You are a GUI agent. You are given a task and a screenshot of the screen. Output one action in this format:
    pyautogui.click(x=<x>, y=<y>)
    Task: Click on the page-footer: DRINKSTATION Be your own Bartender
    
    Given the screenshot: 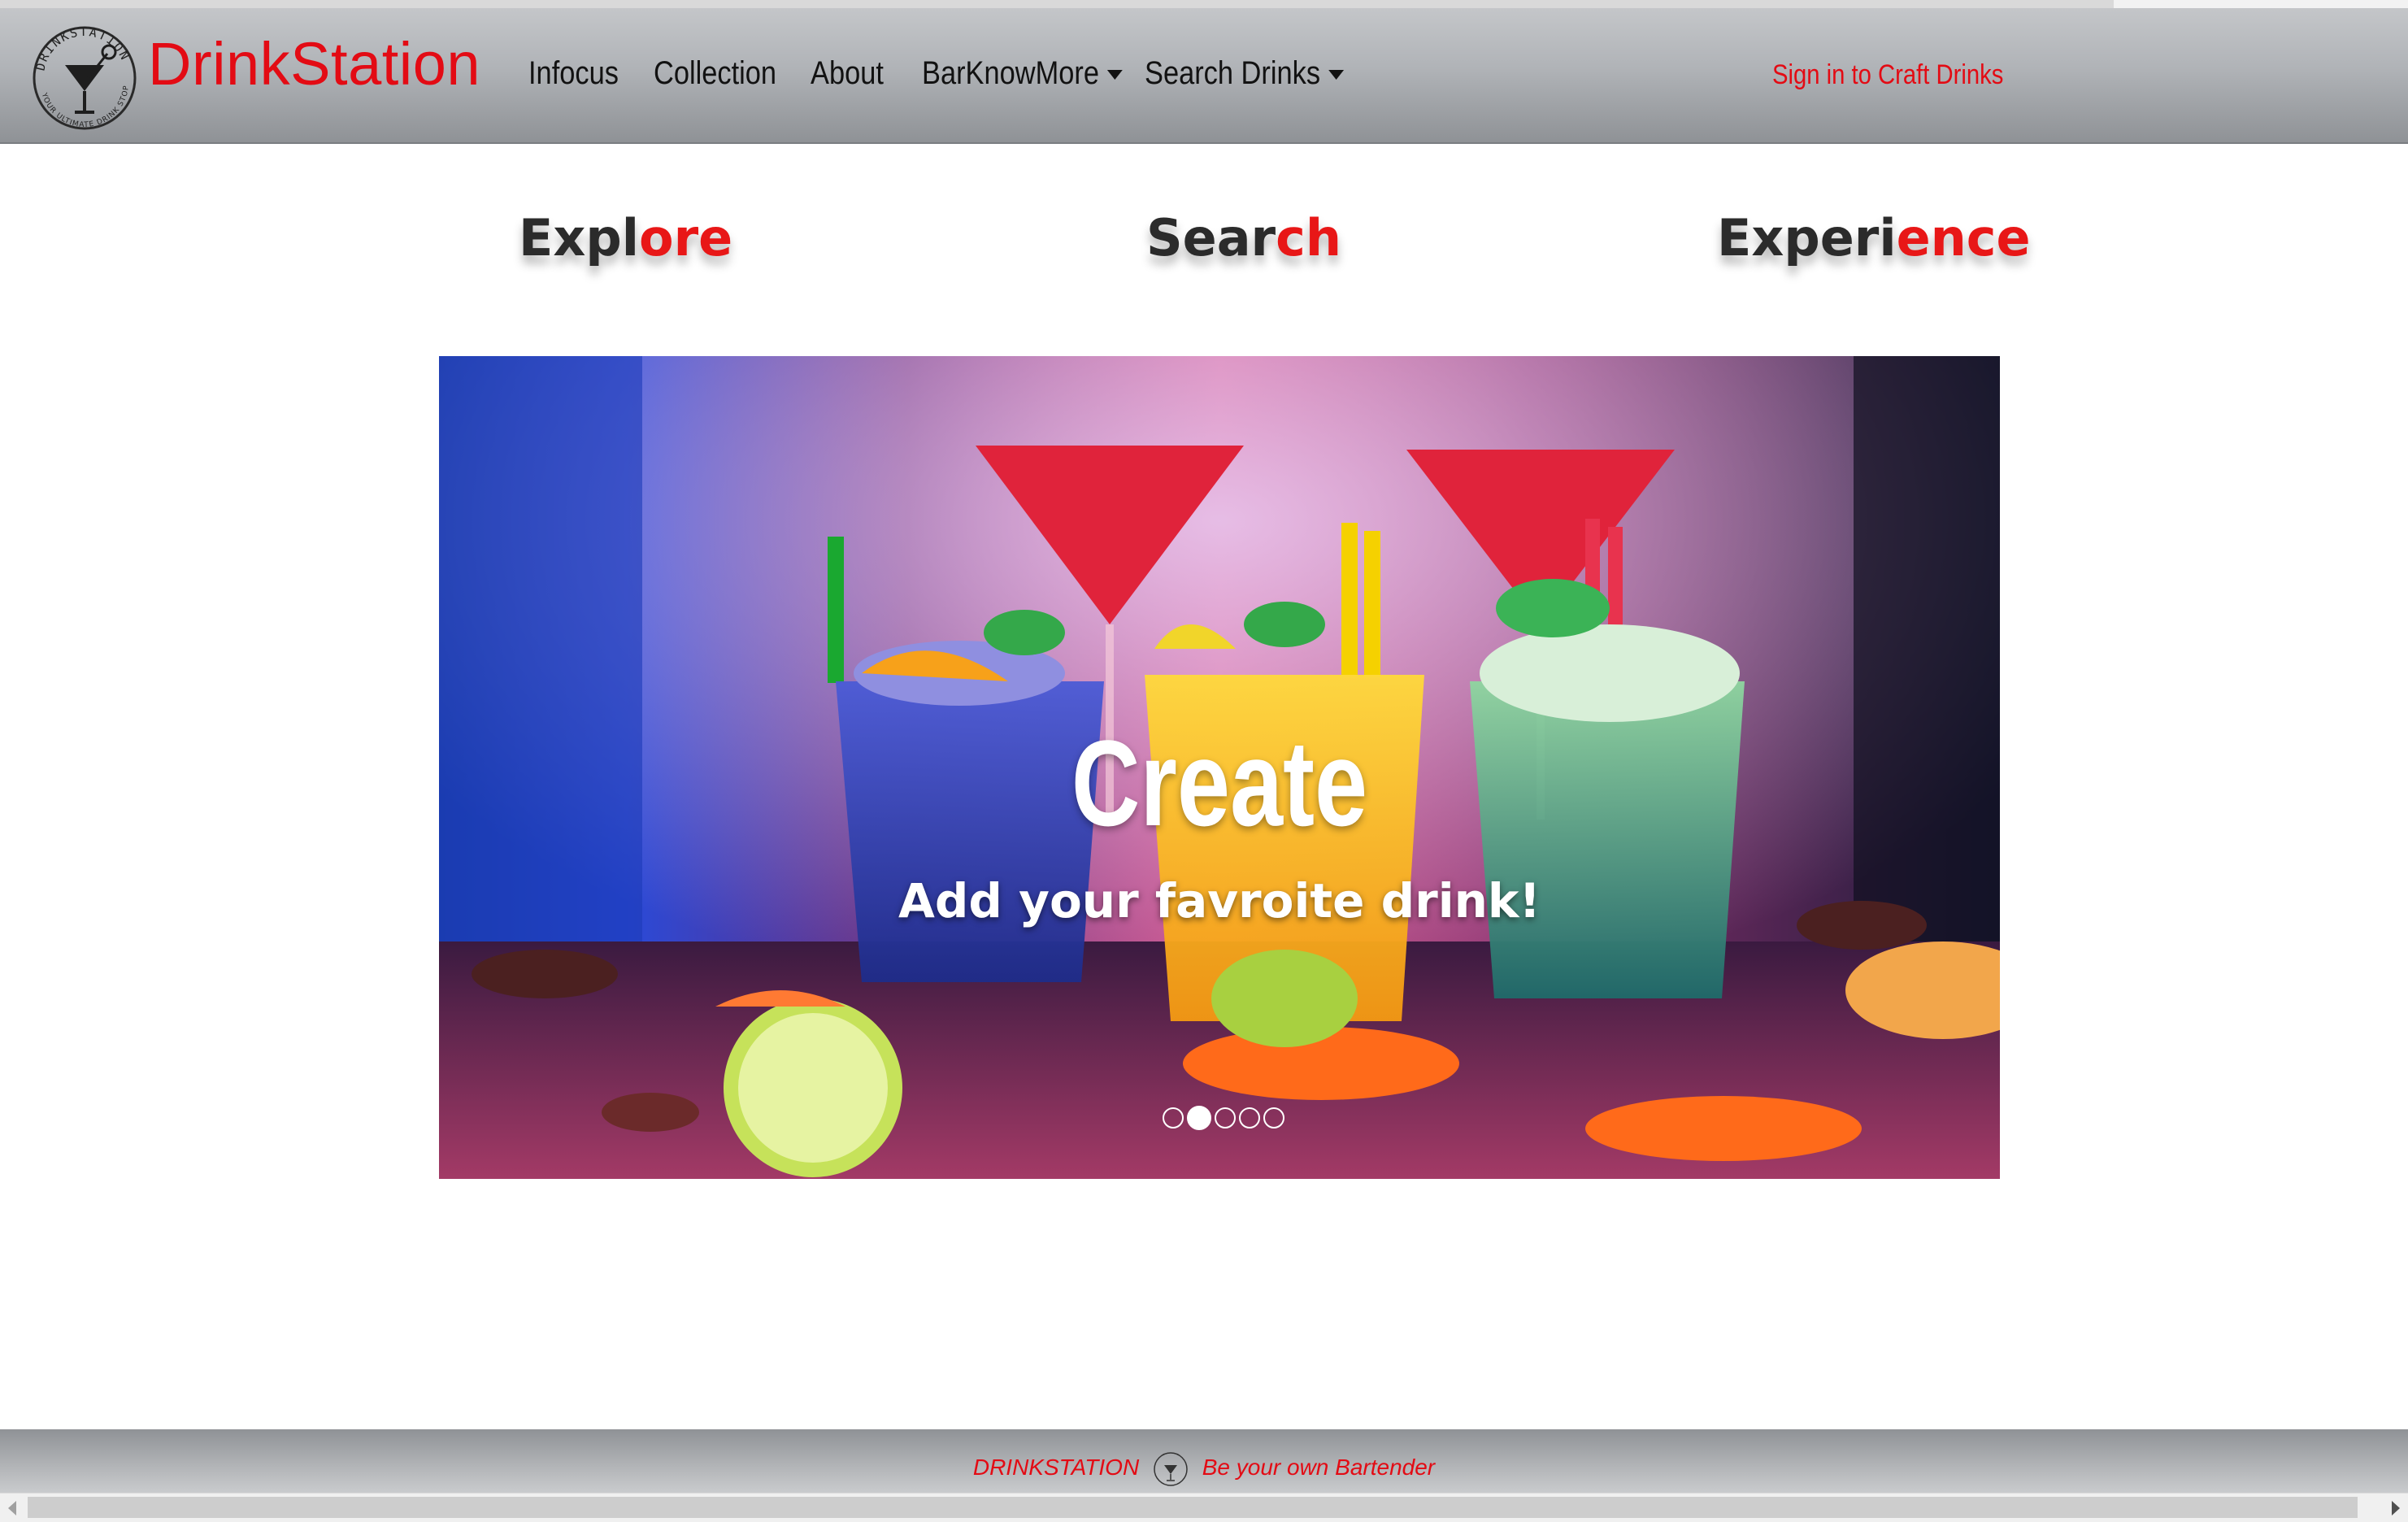 What is the action you would take?
    pyautogui.click(x=1204, y=1461)
    